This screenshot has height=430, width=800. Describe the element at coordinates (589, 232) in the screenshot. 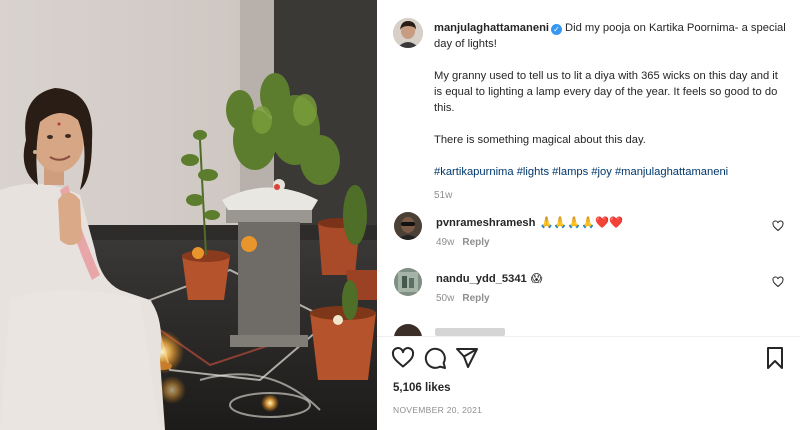

I see `comment-item: pvnrameshramesh 🙏🙏🙏🙏❤️❤️ 49w Reply` at that location.